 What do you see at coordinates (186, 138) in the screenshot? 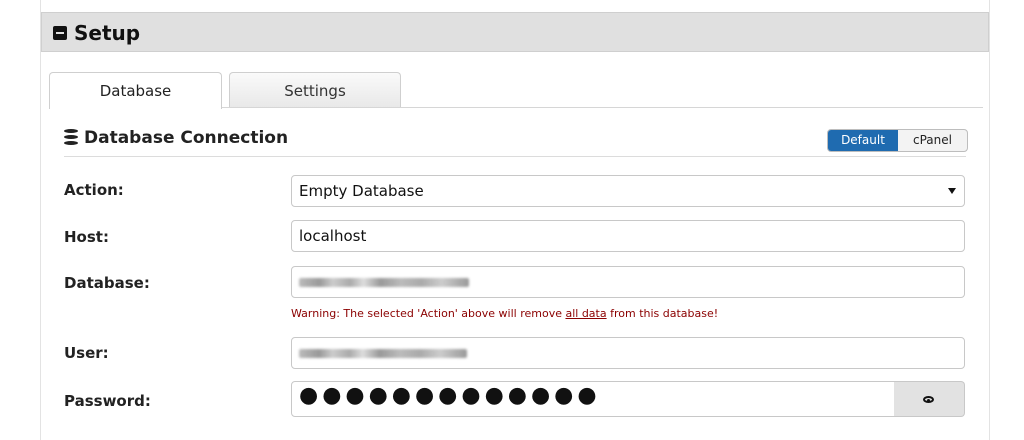
I see `section-title-text: Database Connection` at bounding box center [186, 138].